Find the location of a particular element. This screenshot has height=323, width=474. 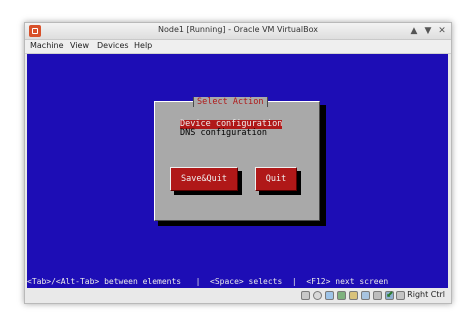

hard-disk-icon is located at coordinates (305, 295).